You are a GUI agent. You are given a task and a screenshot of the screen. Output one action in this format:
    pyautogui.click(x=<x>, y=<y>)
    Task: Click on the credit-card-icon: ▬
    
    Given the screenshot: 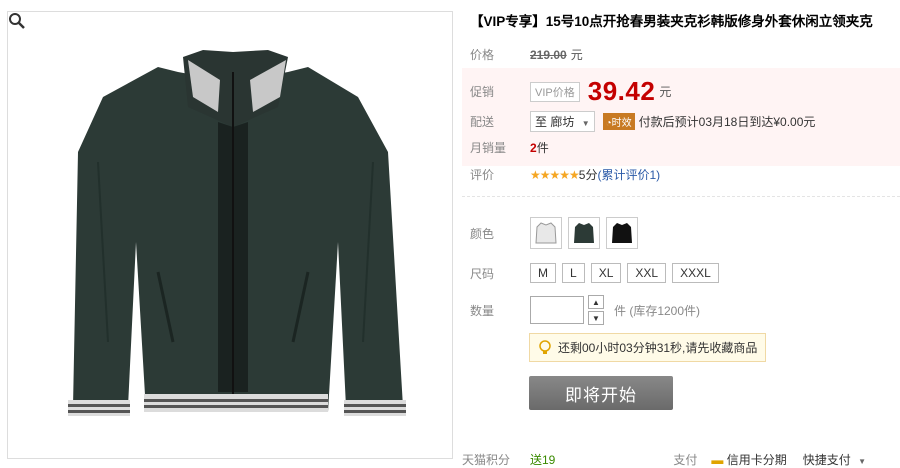 What is the action you would take?
    pyautogui.click(x=717, y=460)
    